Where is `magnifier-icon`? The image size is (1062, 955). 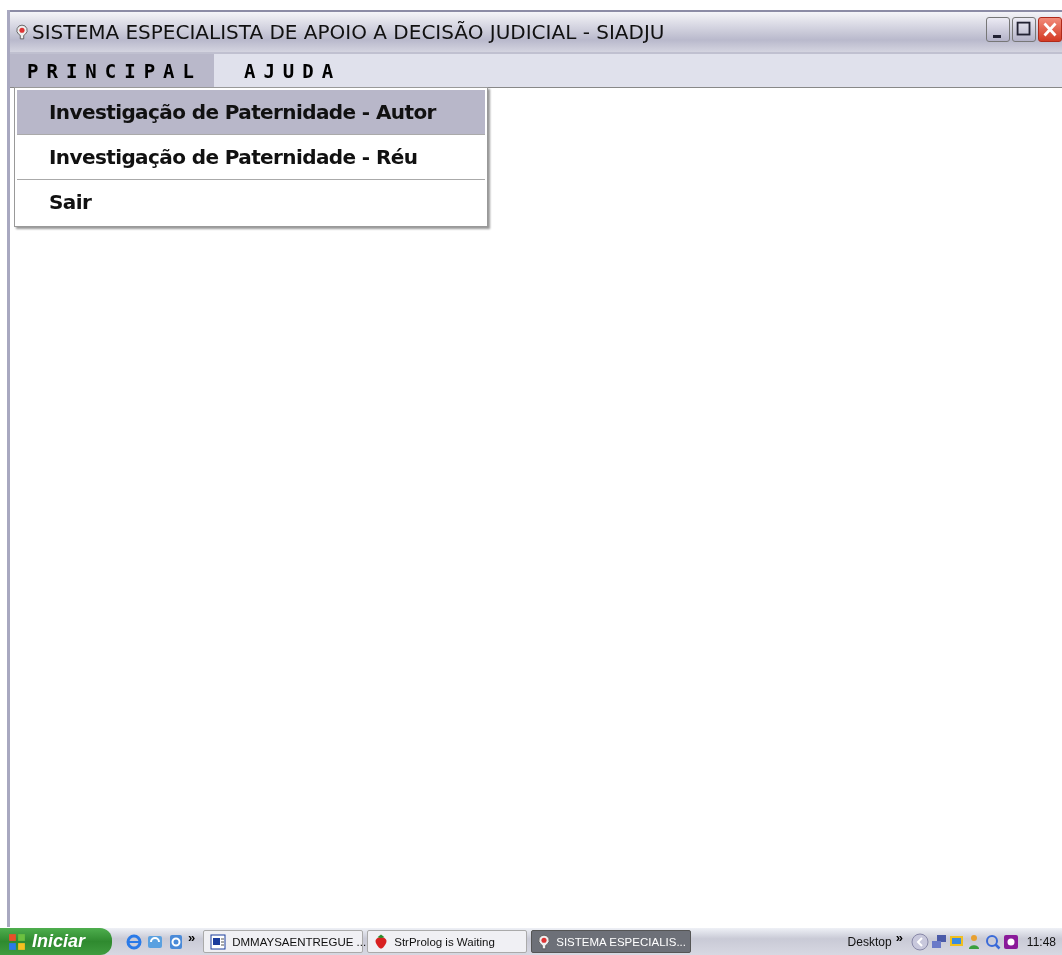
magnifier-icon is located at coordinates (992, 941).